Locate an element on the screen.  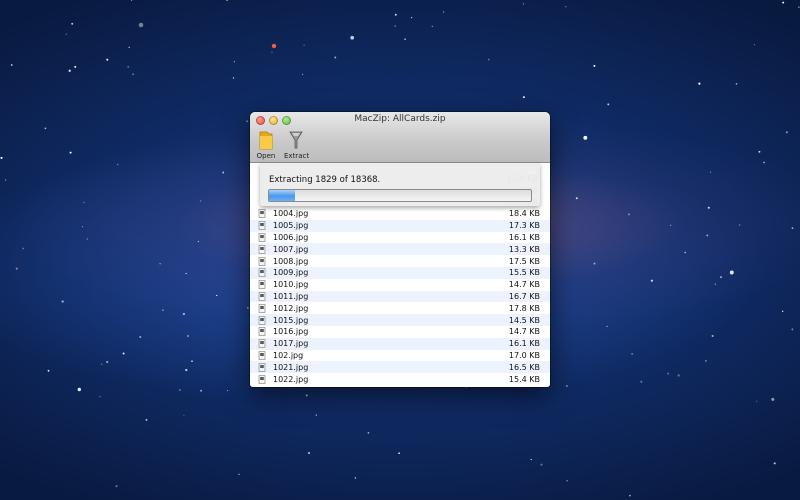
file-size: 17.5 KB is located at coordinates (524, 261).